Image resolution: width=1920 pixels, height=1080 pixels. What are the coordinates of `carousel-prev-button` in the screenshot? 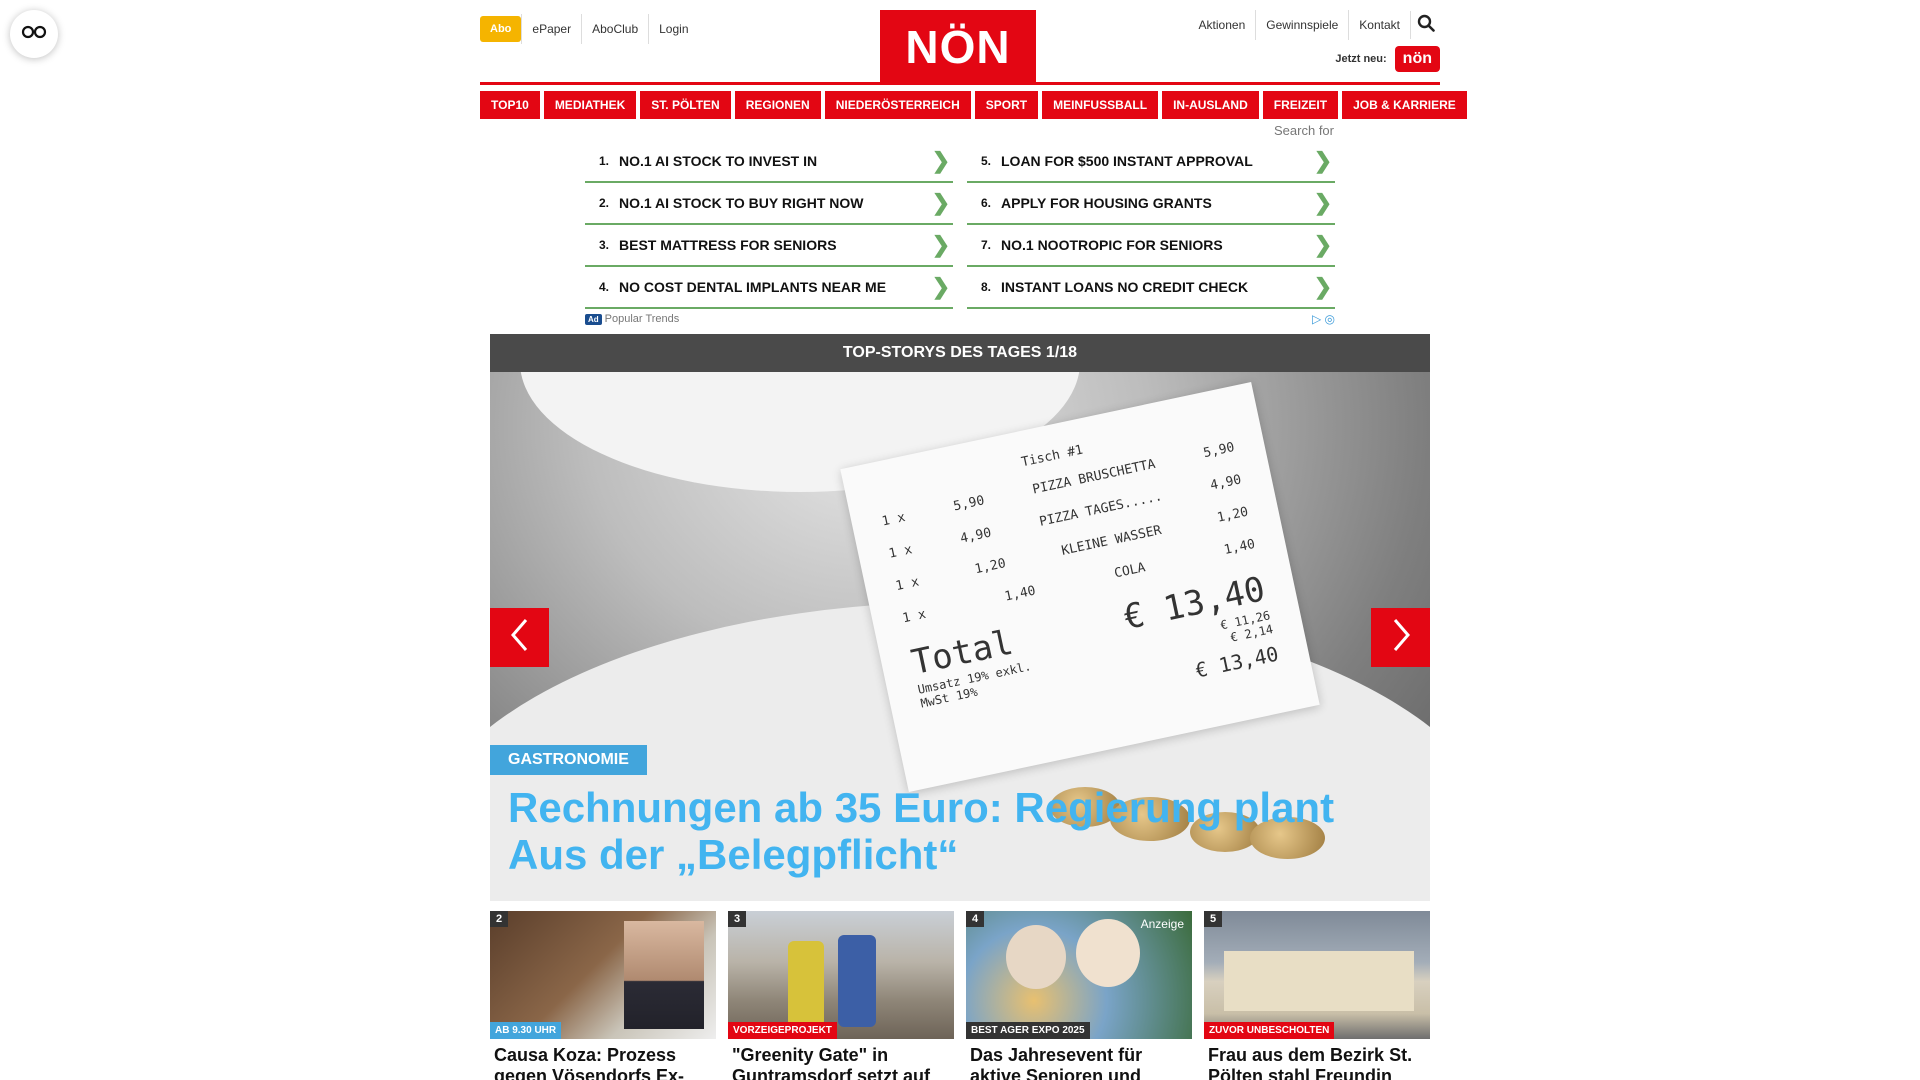 It's located at (519, 637).